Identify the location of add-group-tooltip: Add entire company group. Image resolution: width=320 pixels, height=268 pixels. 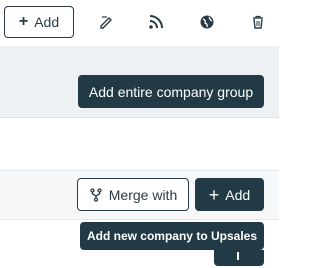
(171, 91).